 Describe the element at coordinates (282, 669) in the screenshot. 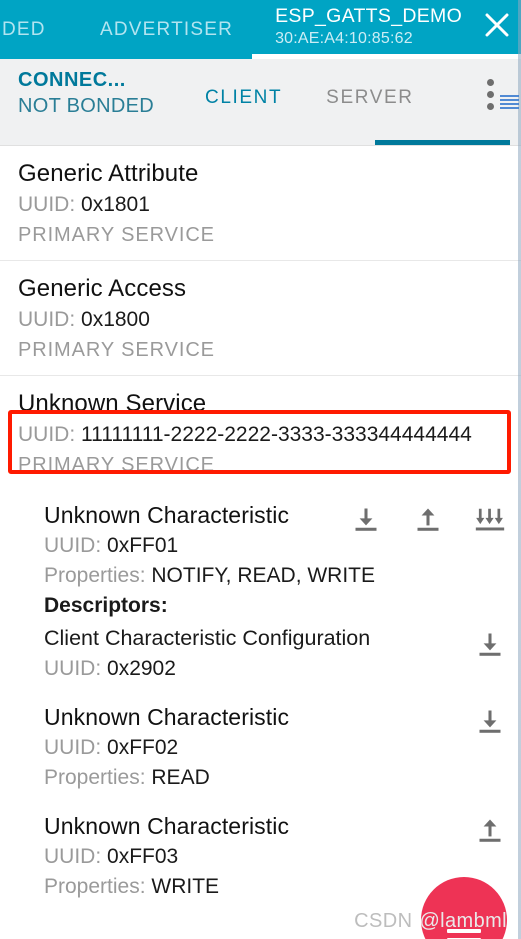

I see `descriptor-uuid-row: UUID: 0x2902` at that location.